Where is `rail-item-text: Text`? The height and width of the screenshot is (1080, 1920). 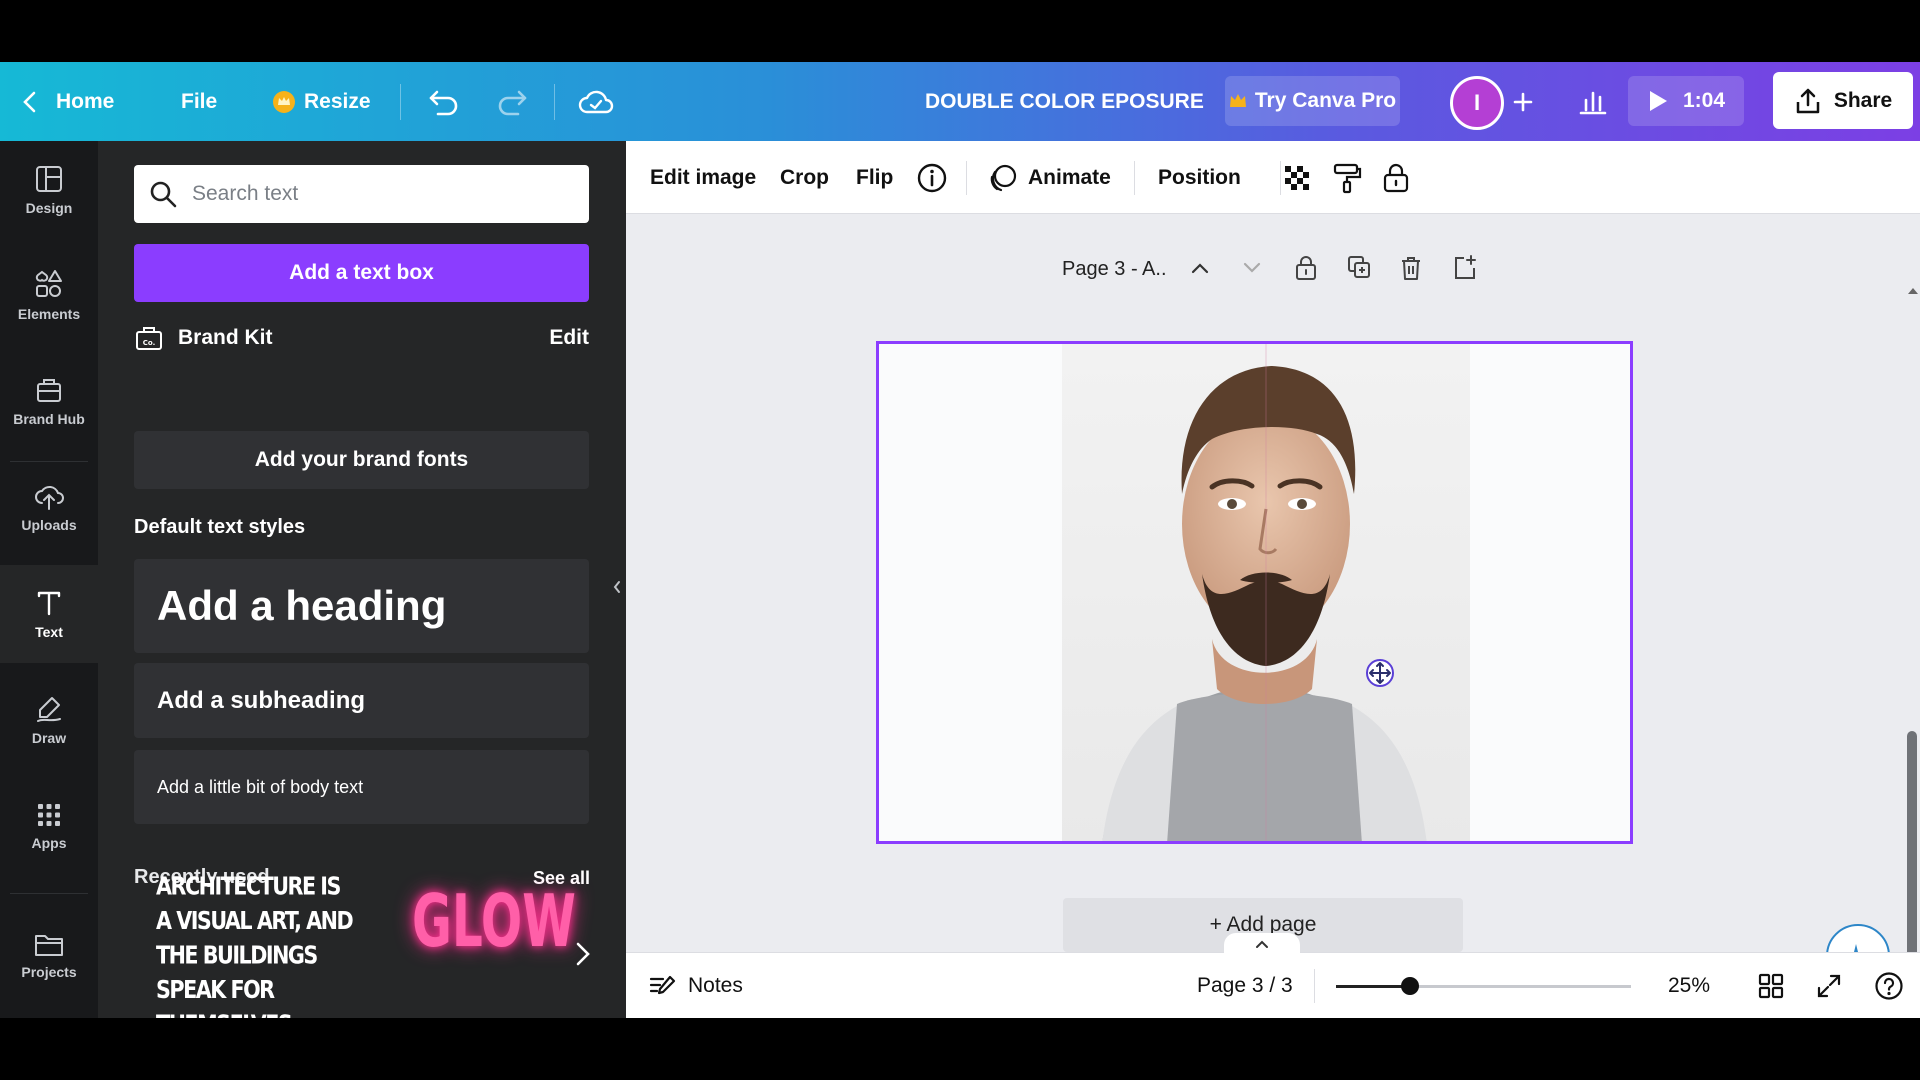
rail-item-text: Text is located at coordinates (49, 614).